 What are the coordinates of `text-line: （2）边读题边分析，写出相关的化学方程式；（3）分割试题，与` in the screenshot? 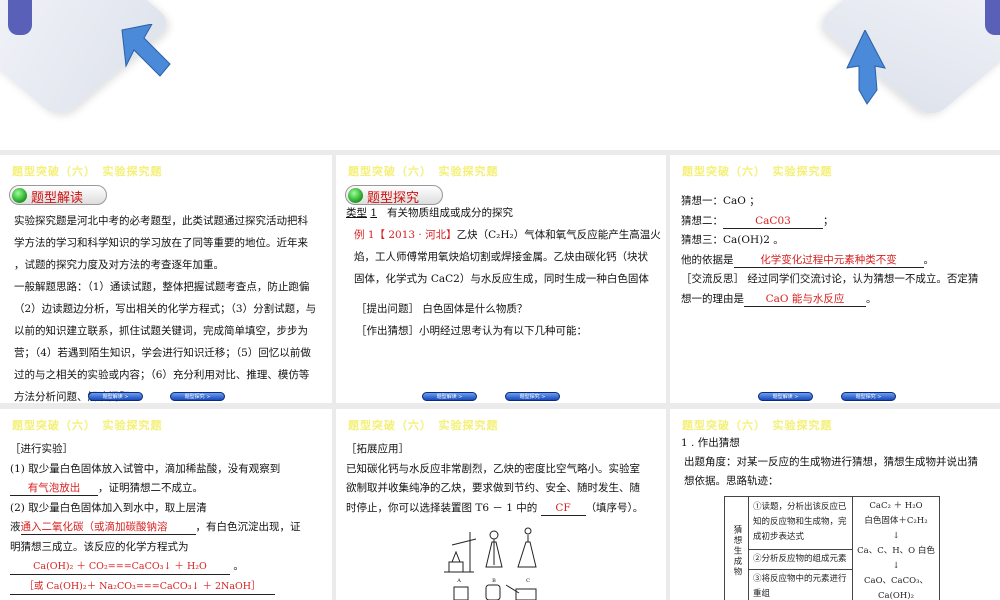 It's located at (165, 309).